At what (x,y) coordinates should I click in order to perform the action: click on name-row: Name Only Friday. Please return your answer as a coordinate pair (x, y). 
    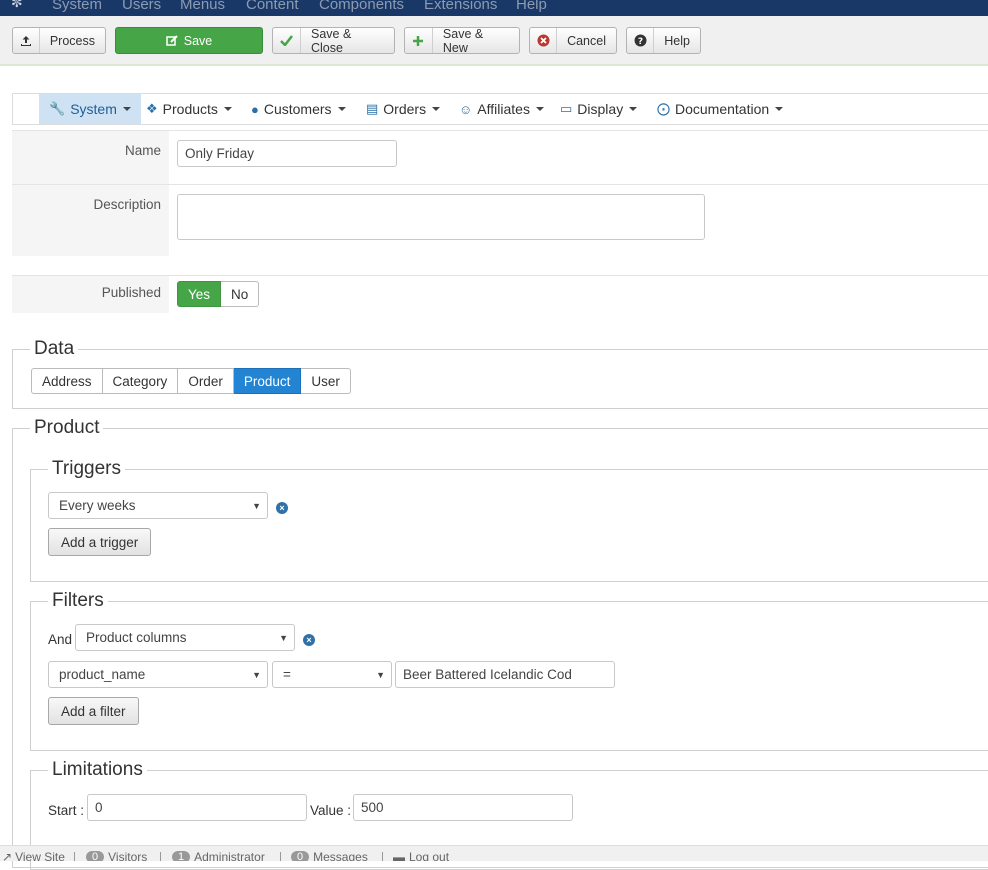
    Looking at the image, I should click on (500, 157).